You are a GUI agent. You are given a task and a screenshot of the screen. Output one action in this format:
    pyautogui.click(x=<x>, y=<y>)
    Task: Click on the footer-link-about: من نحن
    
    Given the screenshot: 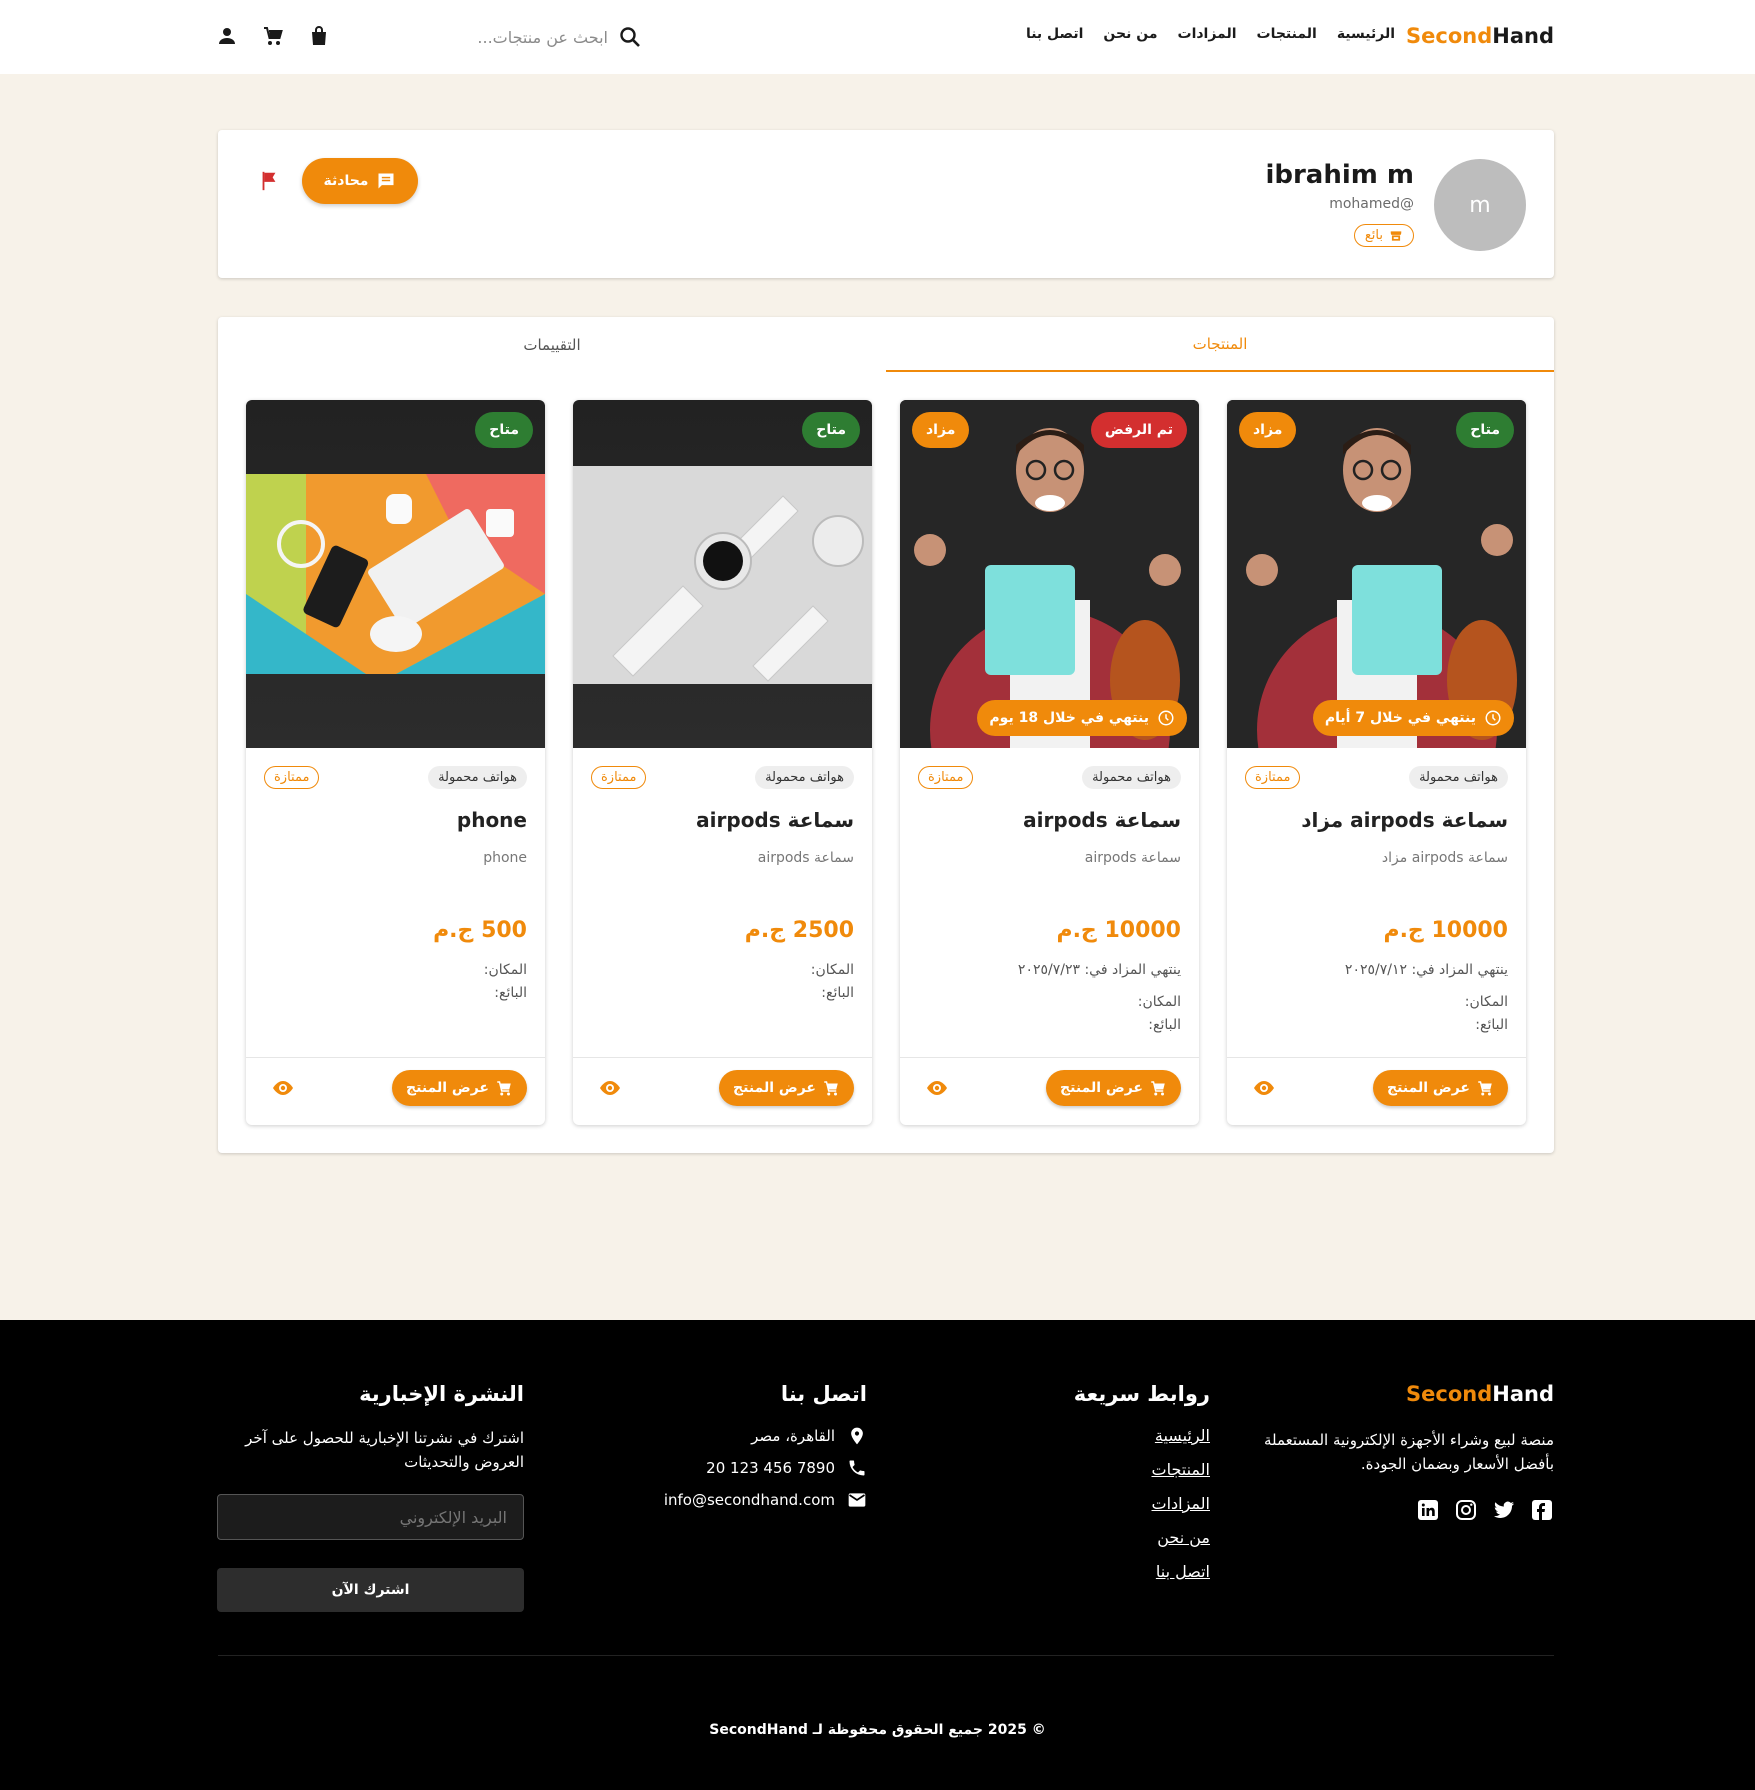 What is the action you would take?
    pyautogui.click(x=1110, y=1537)
    